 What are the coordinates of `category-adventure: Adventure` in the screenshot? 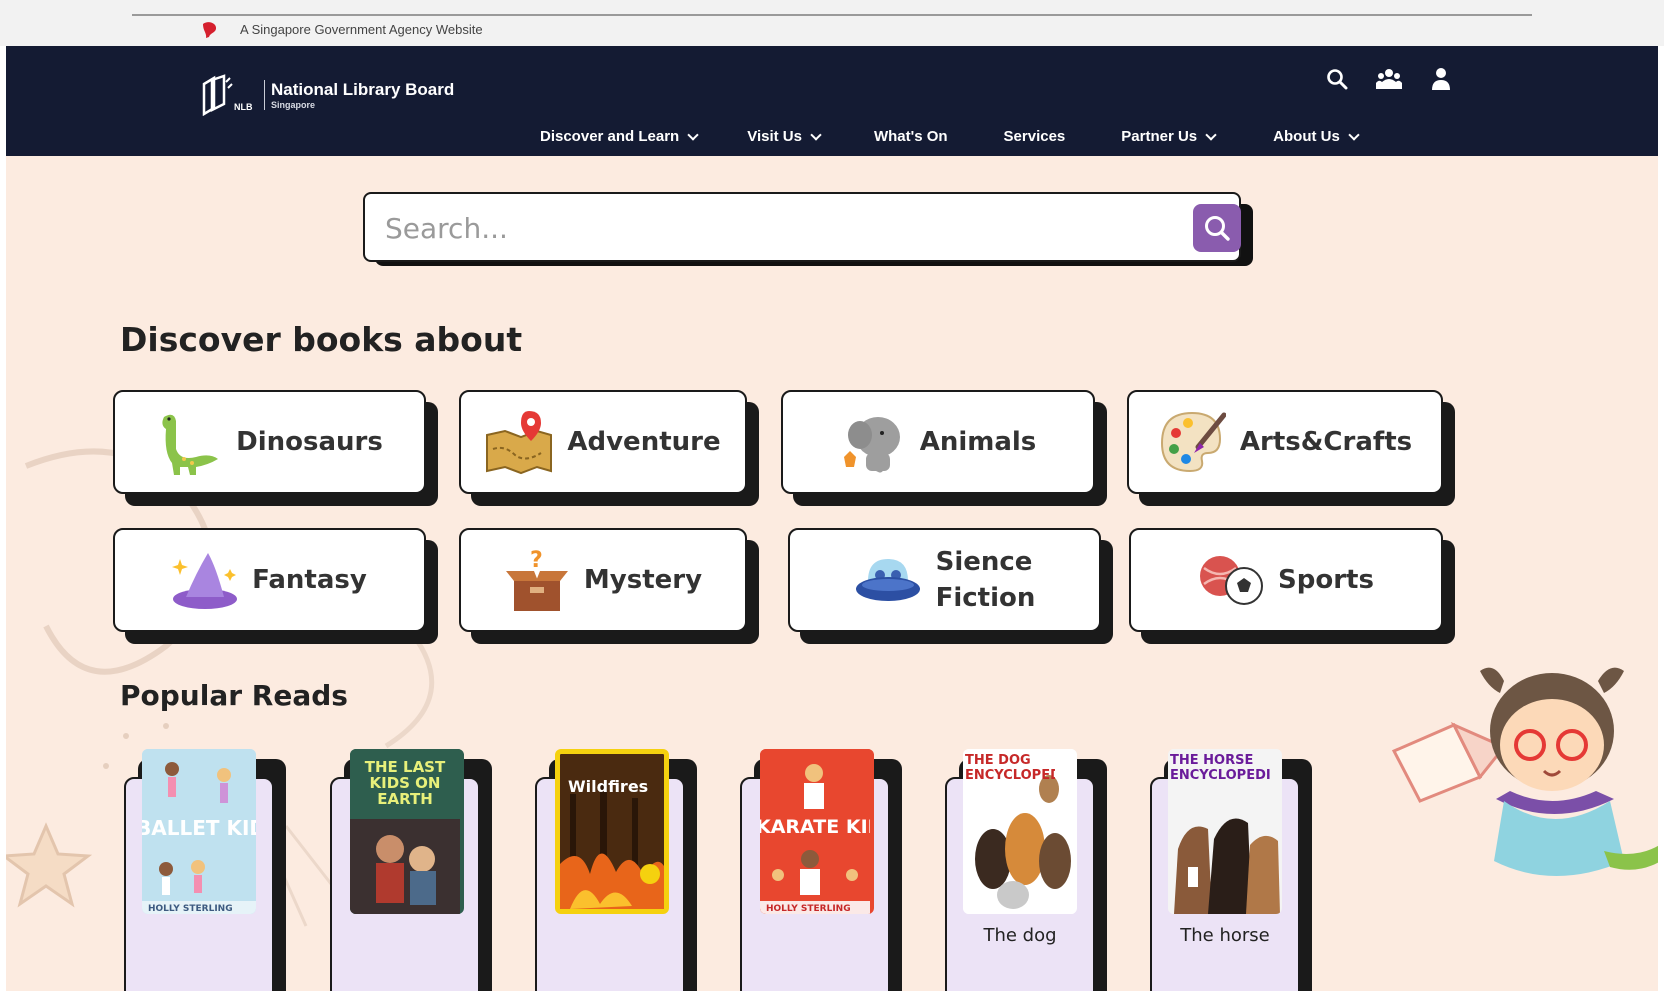 It's located at (609, 448).